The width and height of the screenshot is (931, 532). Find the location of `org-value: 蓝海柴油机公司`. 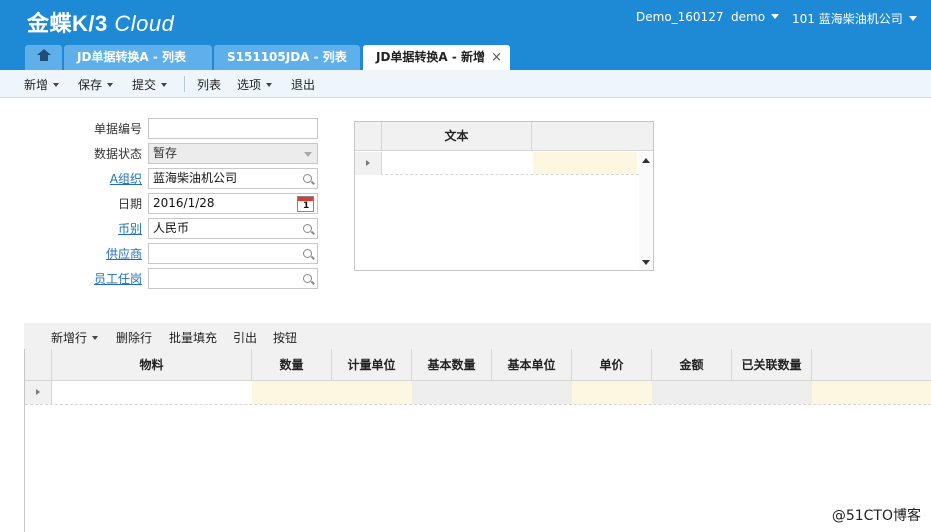

org-value: 蓝海柴油机公司 is located at coordinates (195, 178).